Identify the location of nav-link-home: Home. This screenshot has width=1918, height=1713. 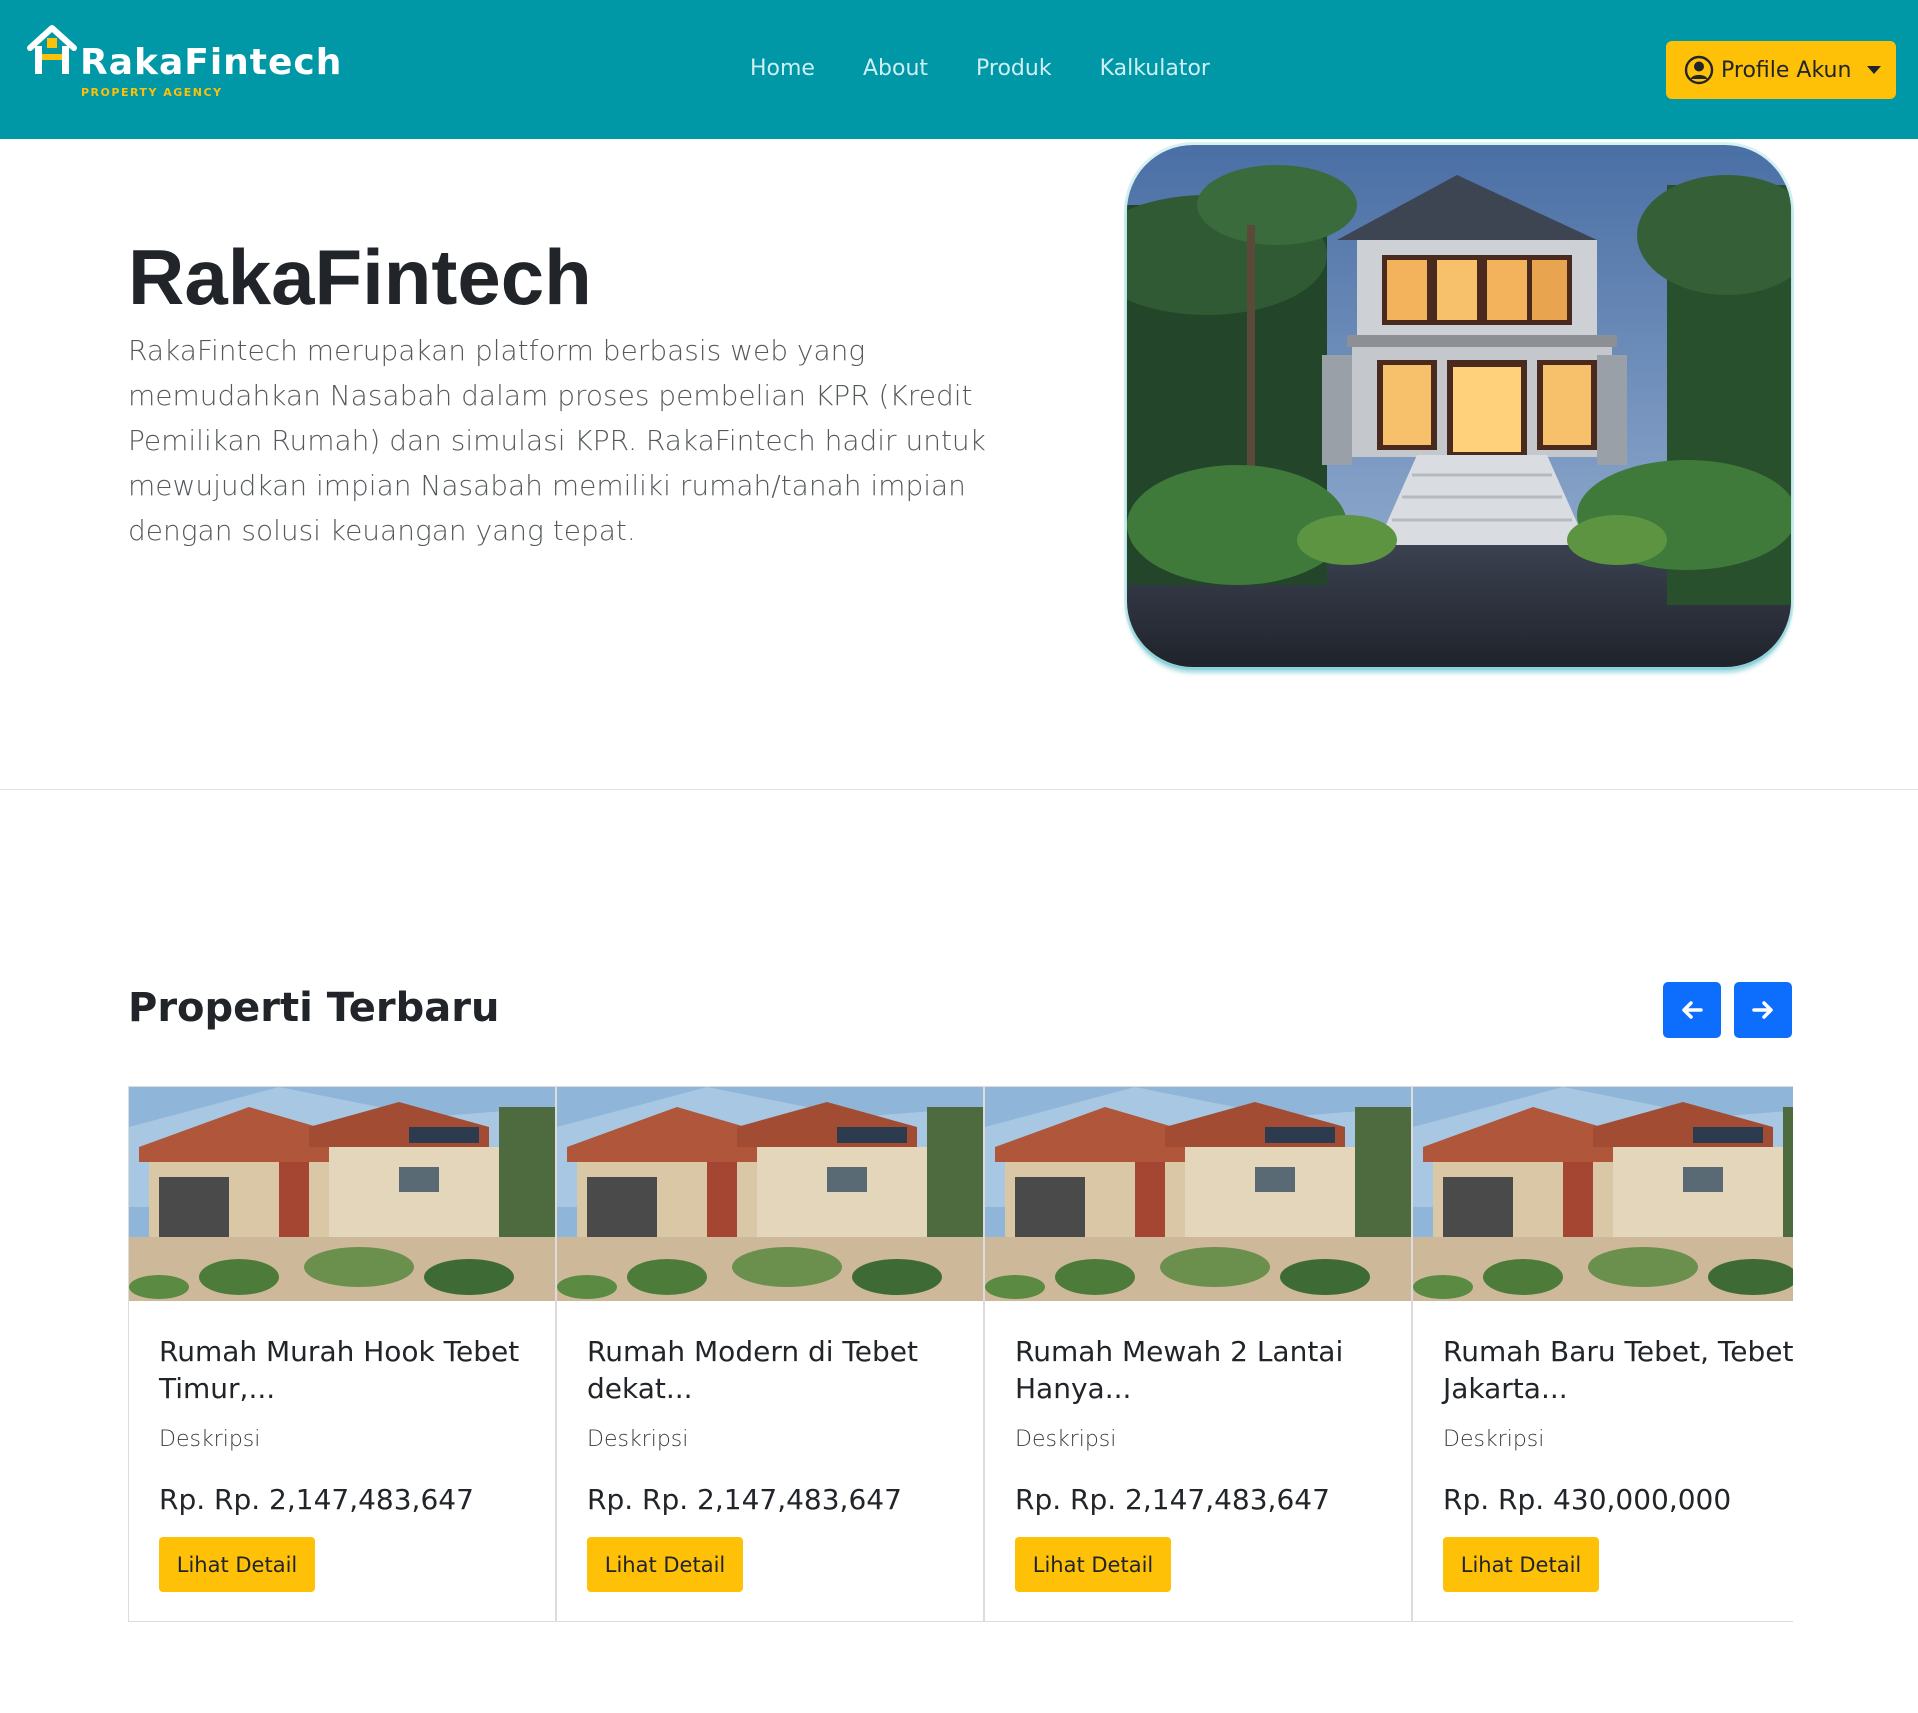
(782, 68).